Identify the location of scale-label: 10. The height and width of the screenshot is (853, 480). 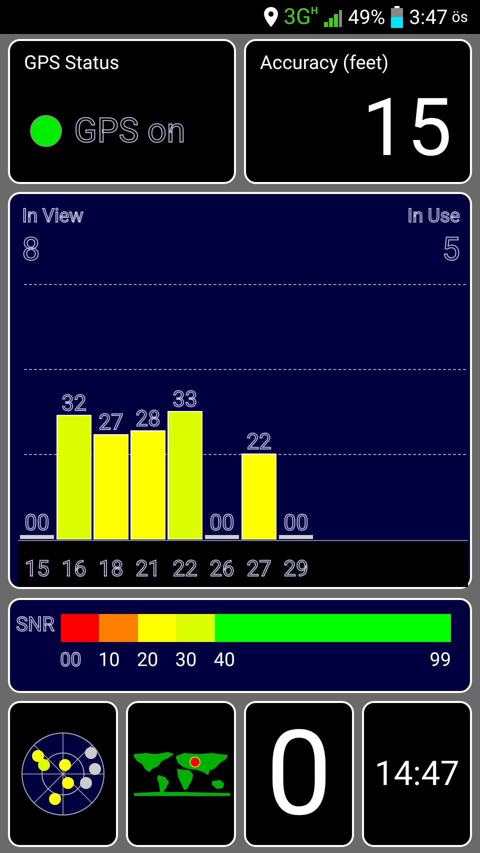
(109, 659).